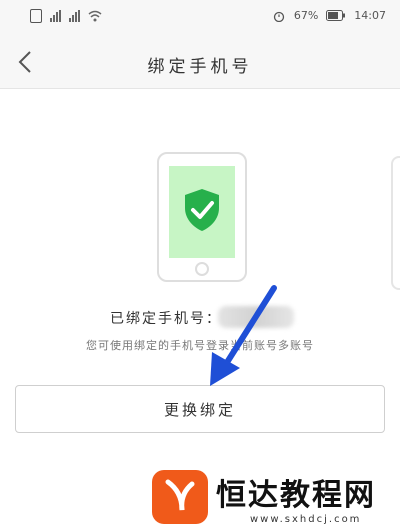 Image resolution: width=400 pixels, height=529 pixels. Describe the element at coordinates (200, 18) in the screenshot. I see `status-bar: 67% 14:07` at that location.